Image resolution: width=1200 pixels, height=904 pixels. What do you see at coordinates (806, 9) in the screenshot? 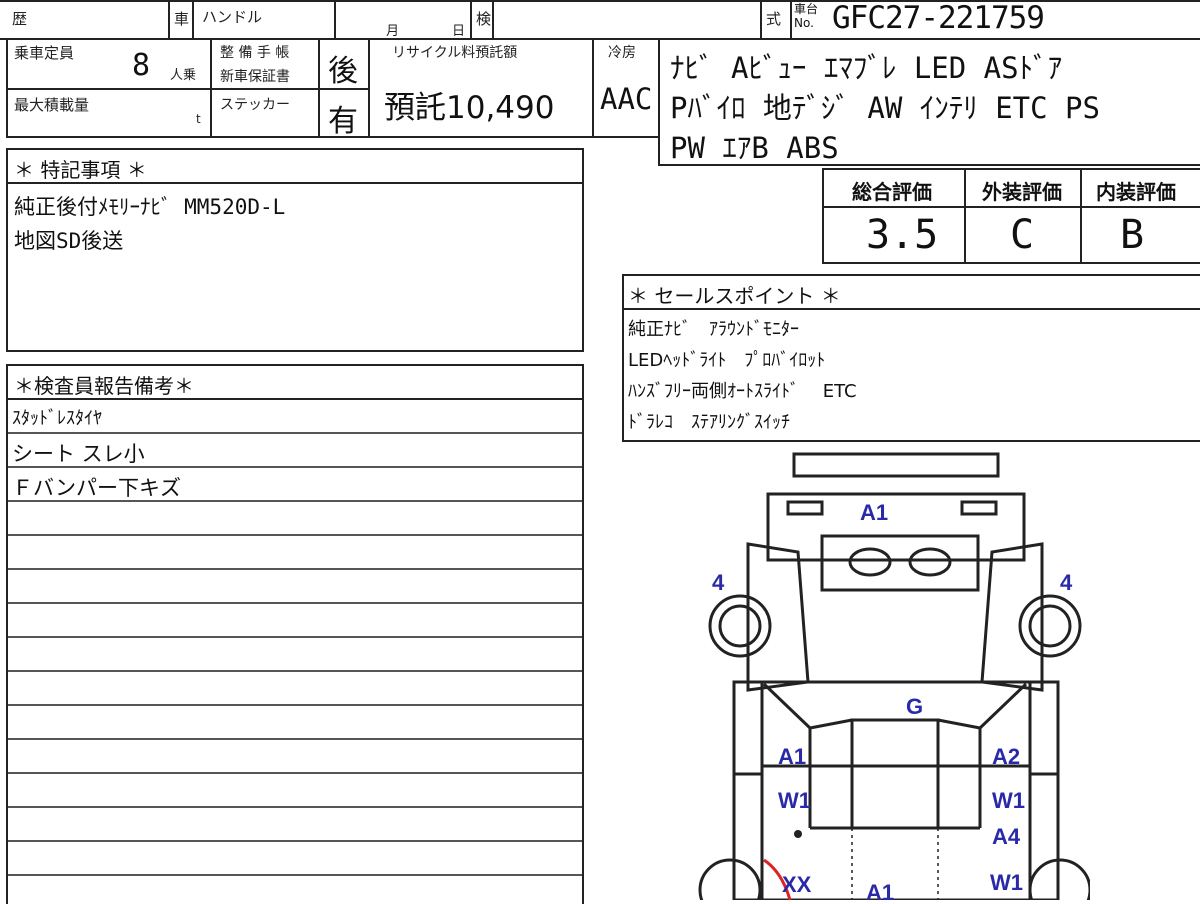
I see `chassis-label-top: 車台` at bounding box center [806, 9].